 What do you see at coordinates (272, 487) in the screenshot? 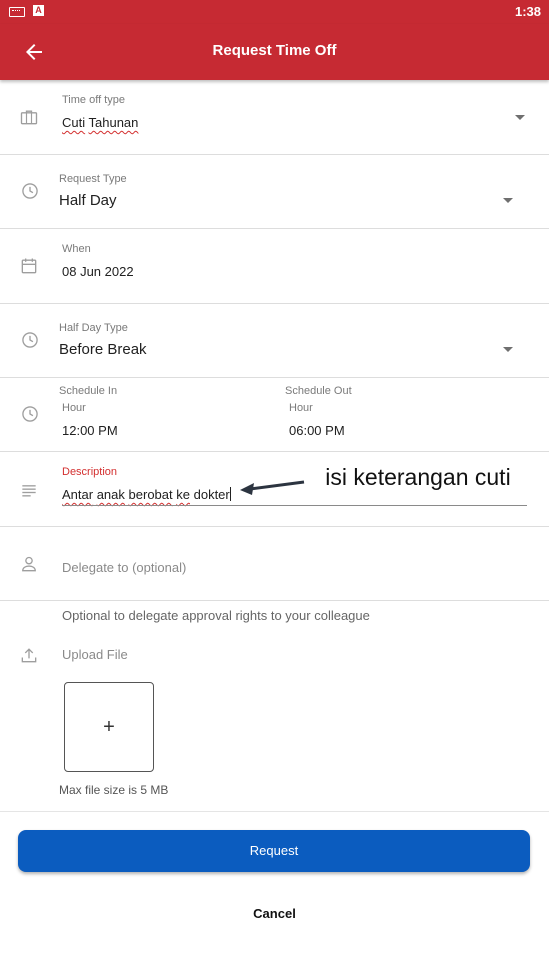
I see `annotation-arrow-icon` at bounding box center [272, 487].